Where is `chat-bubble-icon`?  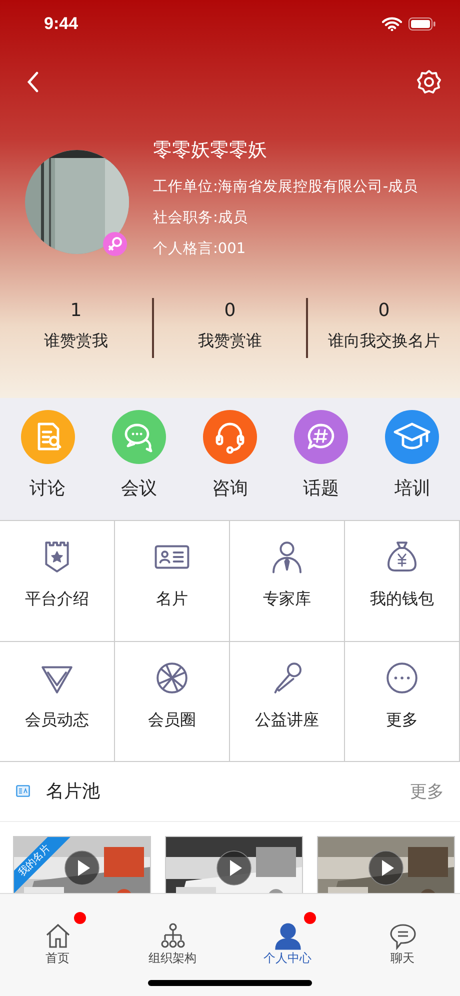
chat-bubble-icon is located at coordinates (402, 936).